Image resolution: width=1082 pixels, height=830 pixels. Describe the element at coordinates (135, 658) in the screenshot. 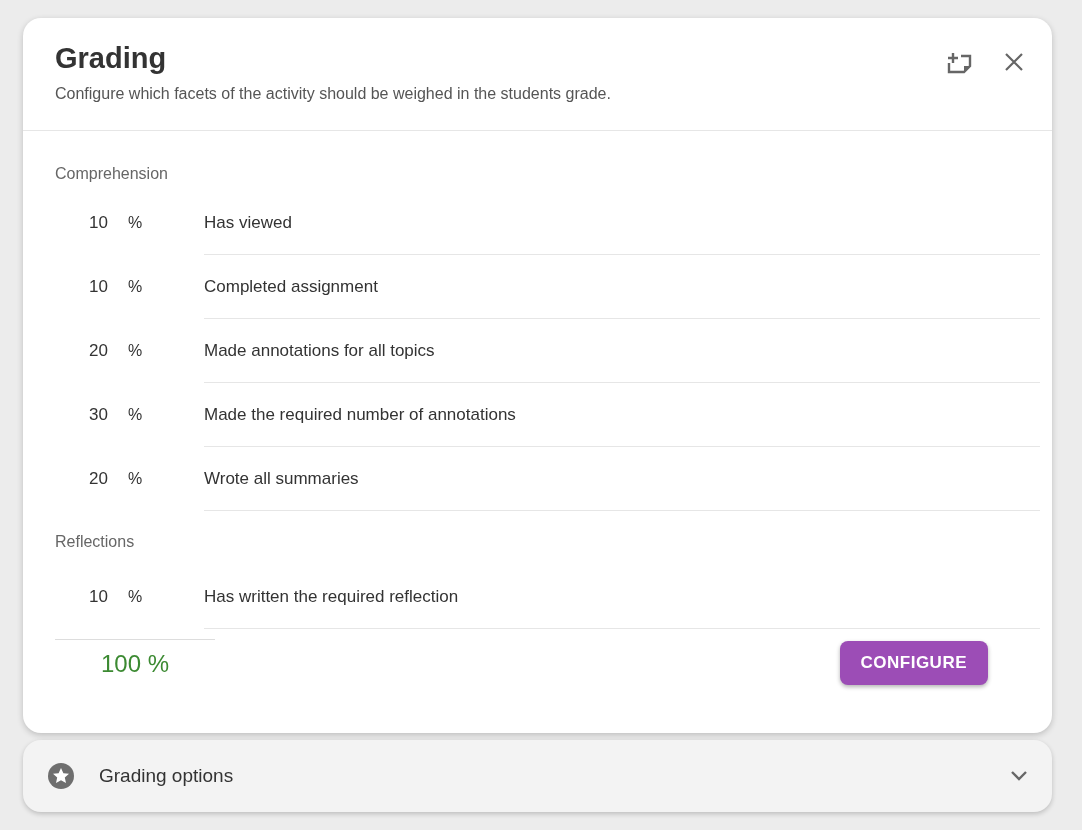

I see `total-percent: 100 %` at that location.